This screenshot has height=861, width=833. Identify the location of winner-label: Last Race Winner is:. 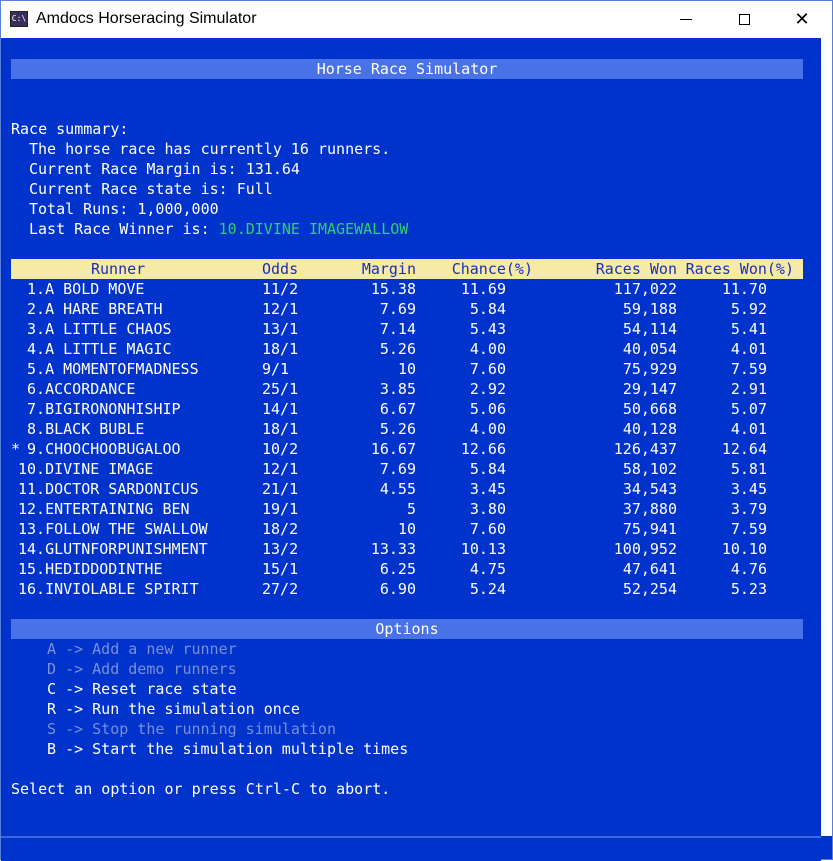
(124, 229).